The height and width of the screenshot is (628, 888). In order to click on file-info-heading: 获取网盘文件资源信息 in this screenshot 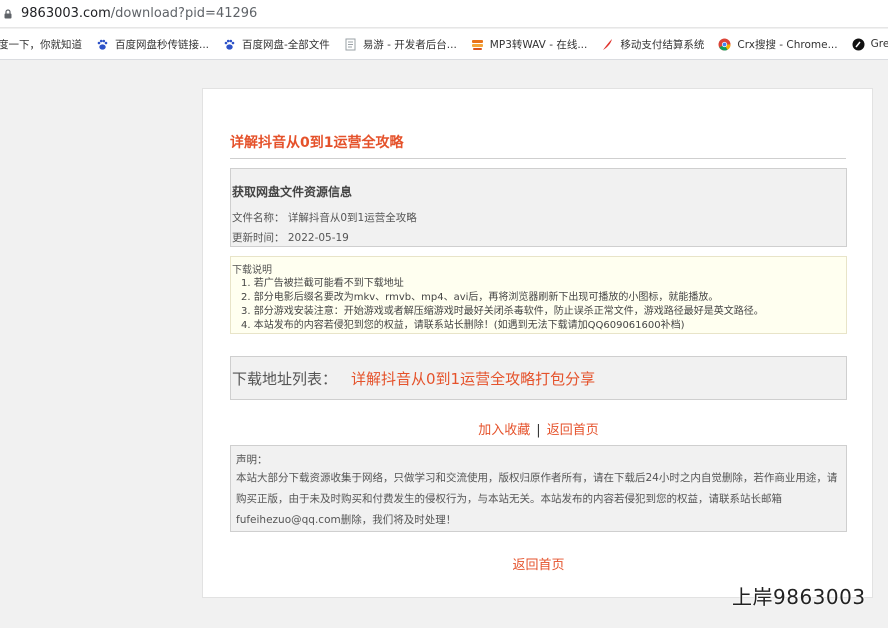, I will do `click(292, 192)`.